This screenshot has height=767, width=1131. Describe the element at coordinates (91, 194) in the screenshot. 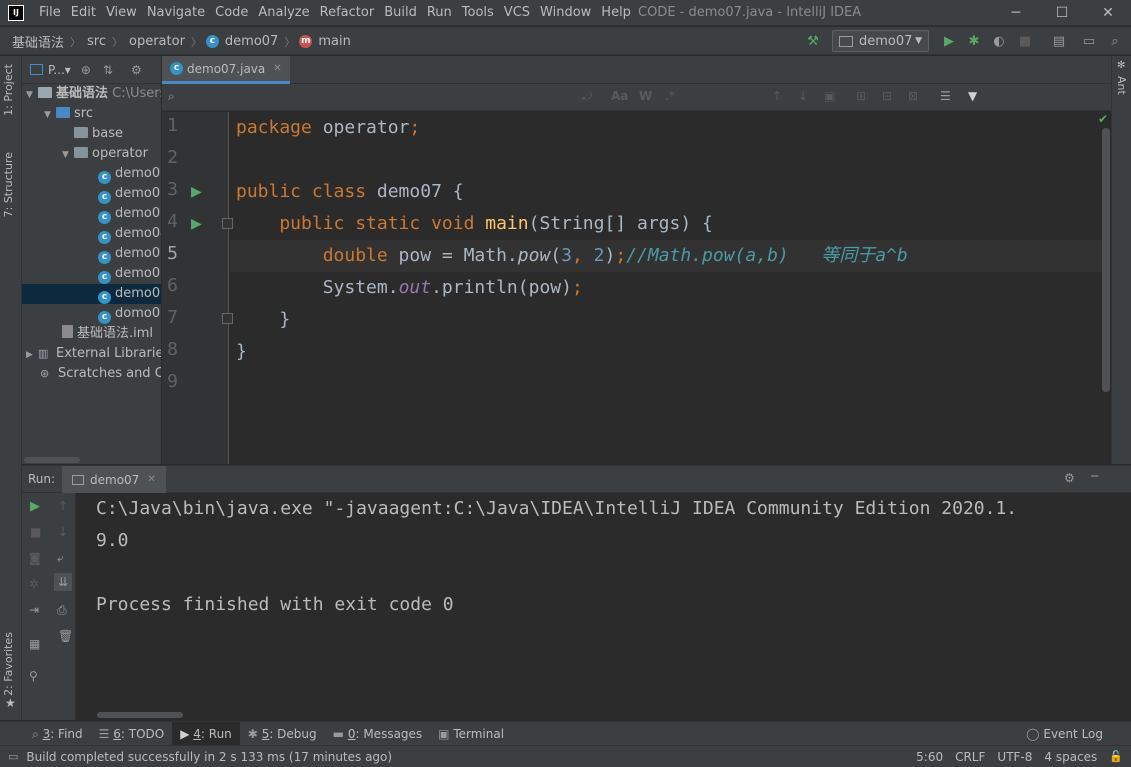

I see `tree-item-class: c demo02` at that location.